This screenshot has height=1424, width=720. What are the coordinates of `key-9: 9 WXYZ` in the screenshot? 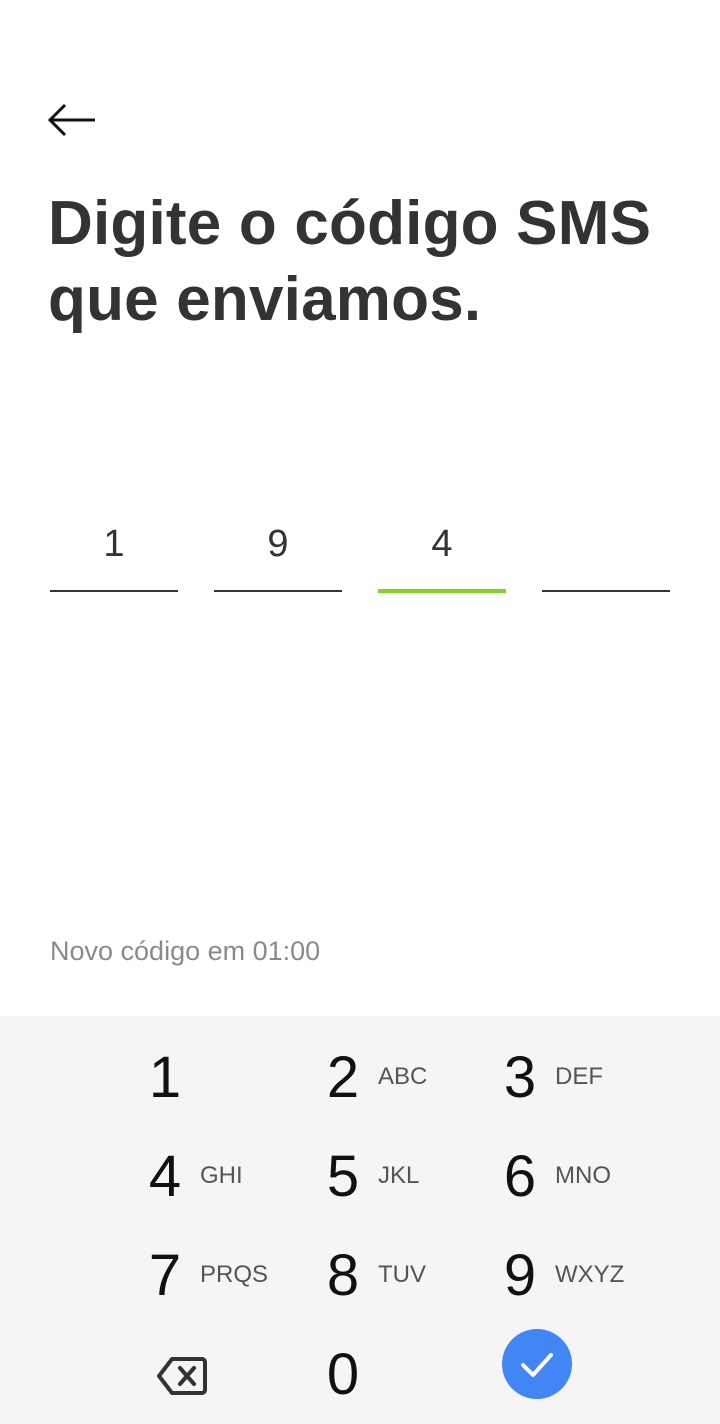 It's located at (577, 1275).